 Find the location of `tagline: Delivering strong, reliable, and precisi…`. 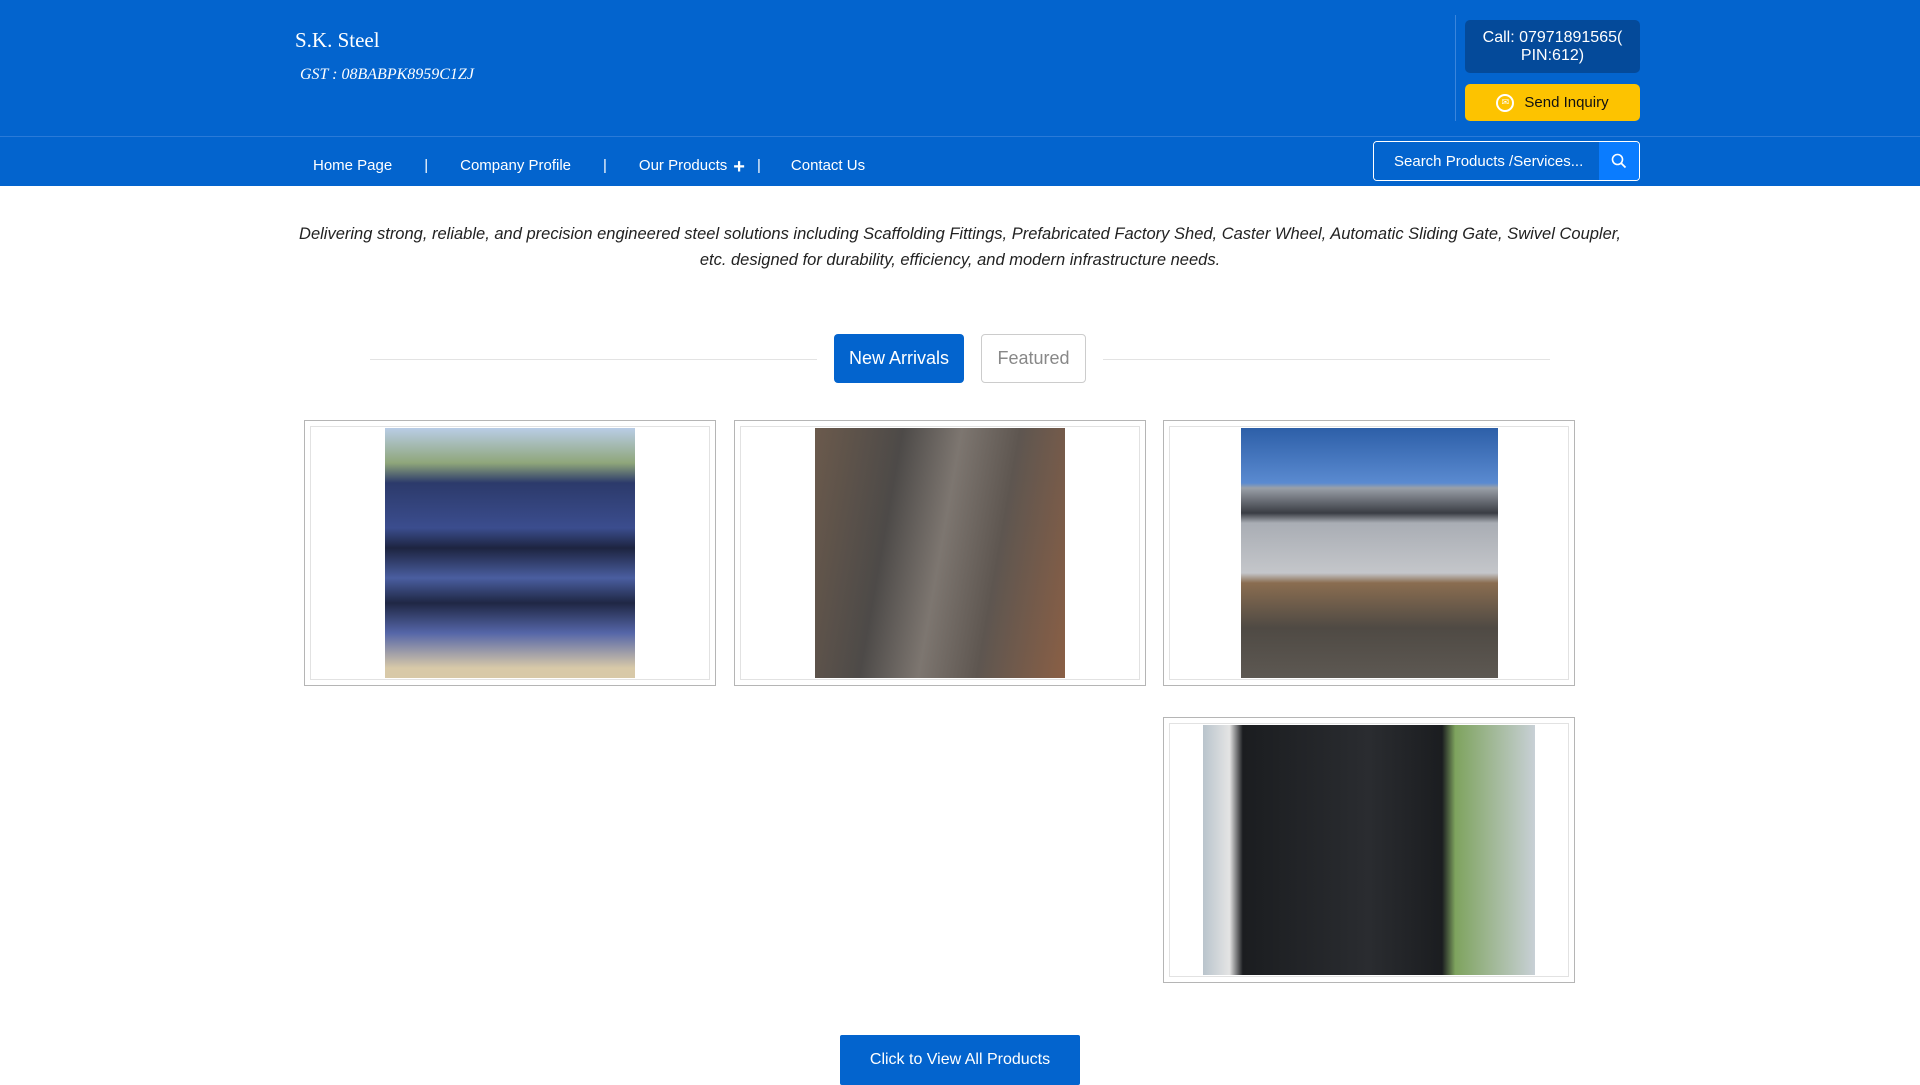

tagline: Delivering strong, reliable, and precisi… is located at coordinates (960, 247).